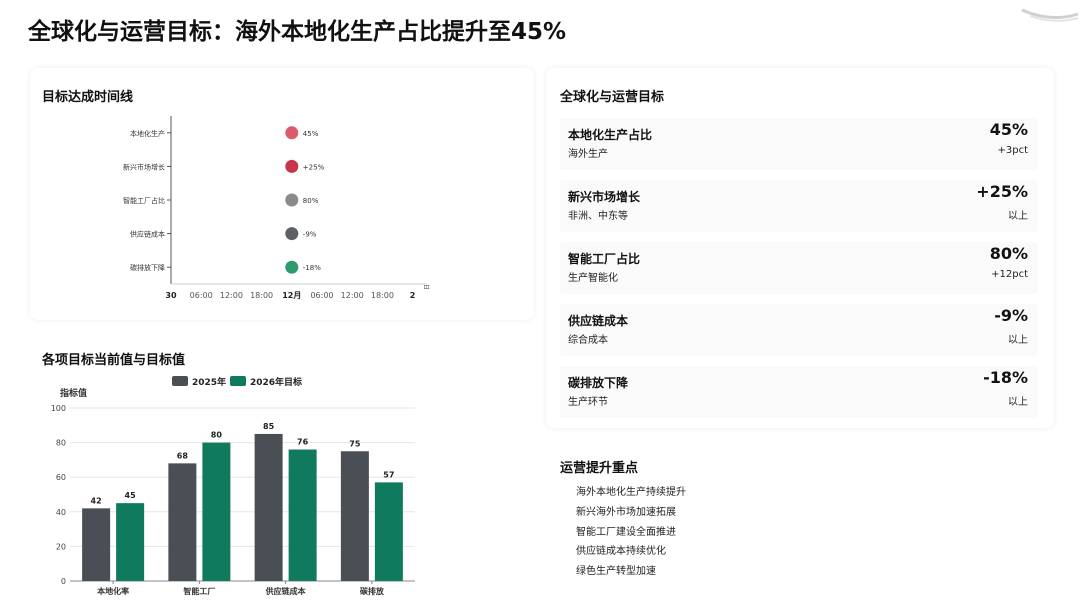 This screenshot has width=1080, height=608. Describe the element at coordinates (621, 551) in the screenshot. I see `focus-item: 供应链成本持续优化` at that location.